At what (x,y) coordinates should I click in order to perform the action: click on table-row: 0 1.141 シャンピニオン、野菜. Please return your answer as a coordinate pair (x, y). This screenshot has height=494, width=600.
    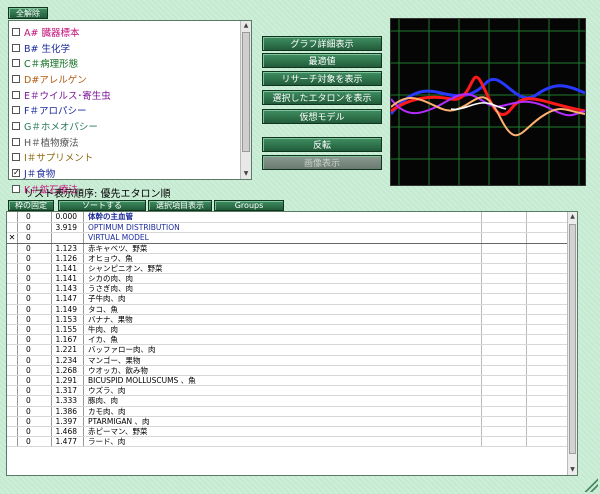
    Looking at the image, I should click on (287, 269).